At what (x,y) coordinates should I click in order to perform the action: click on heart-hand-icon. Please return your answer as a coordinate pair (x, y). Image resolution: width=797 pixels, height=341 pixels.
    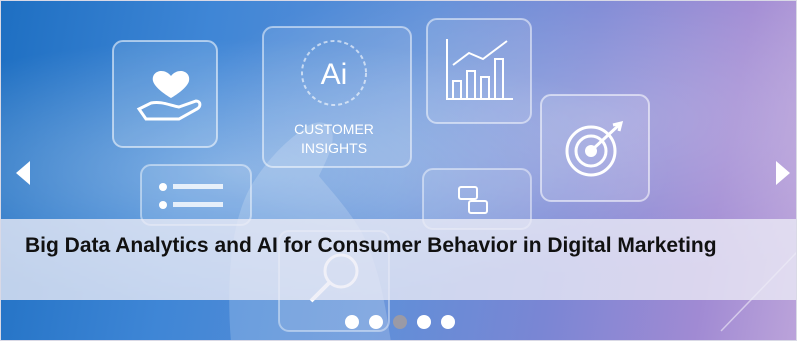
    Looking at the image, I should click on (165, 94).